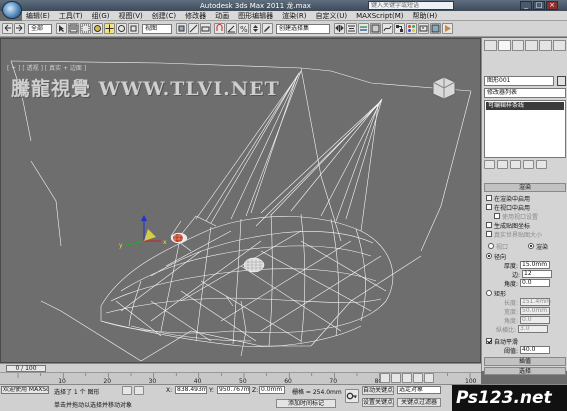 Image resolution: width=567 pixels, height=411 pixels. Describe the element at coordinates (181, 28) in the screenshot. I see `pivot-center-icon` at that location.